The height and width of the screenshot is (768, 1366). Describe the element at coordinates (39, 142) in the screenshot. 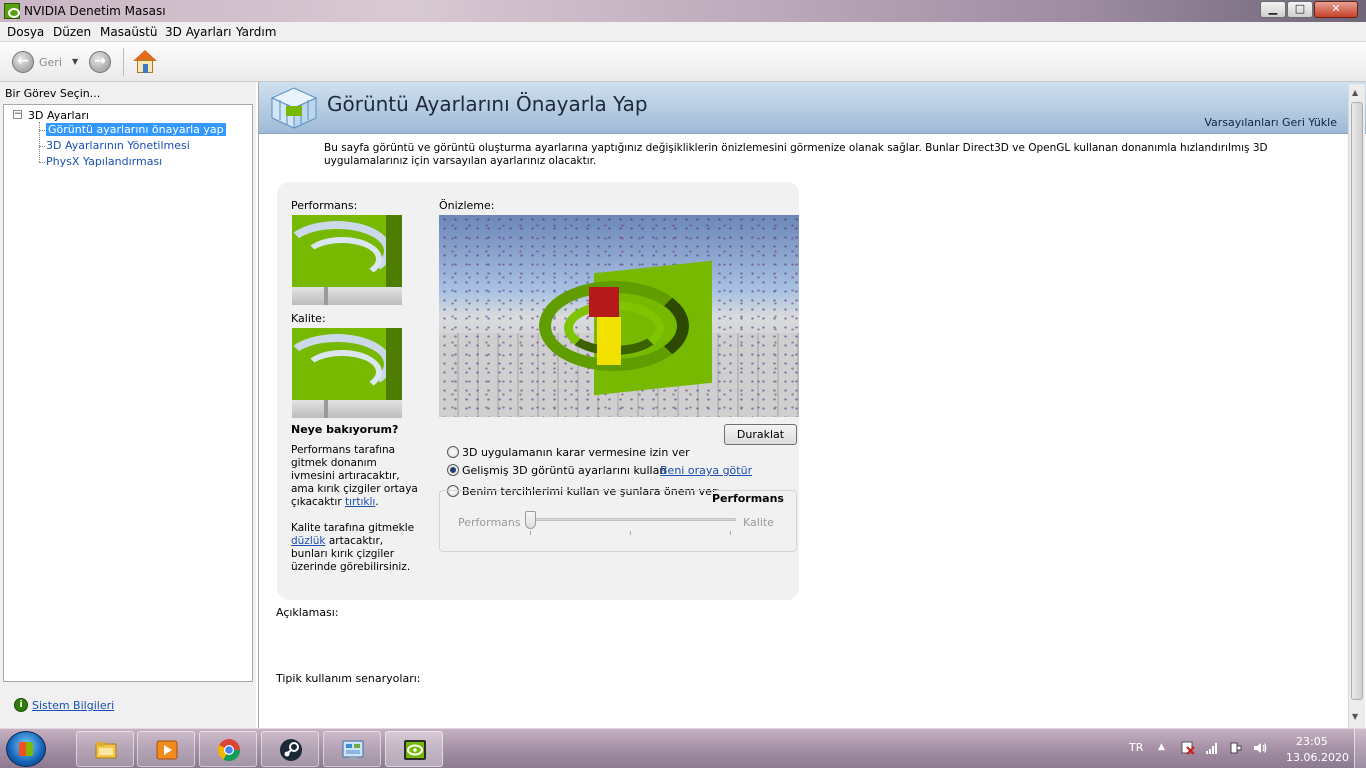

I see `tree-lines` at that location.